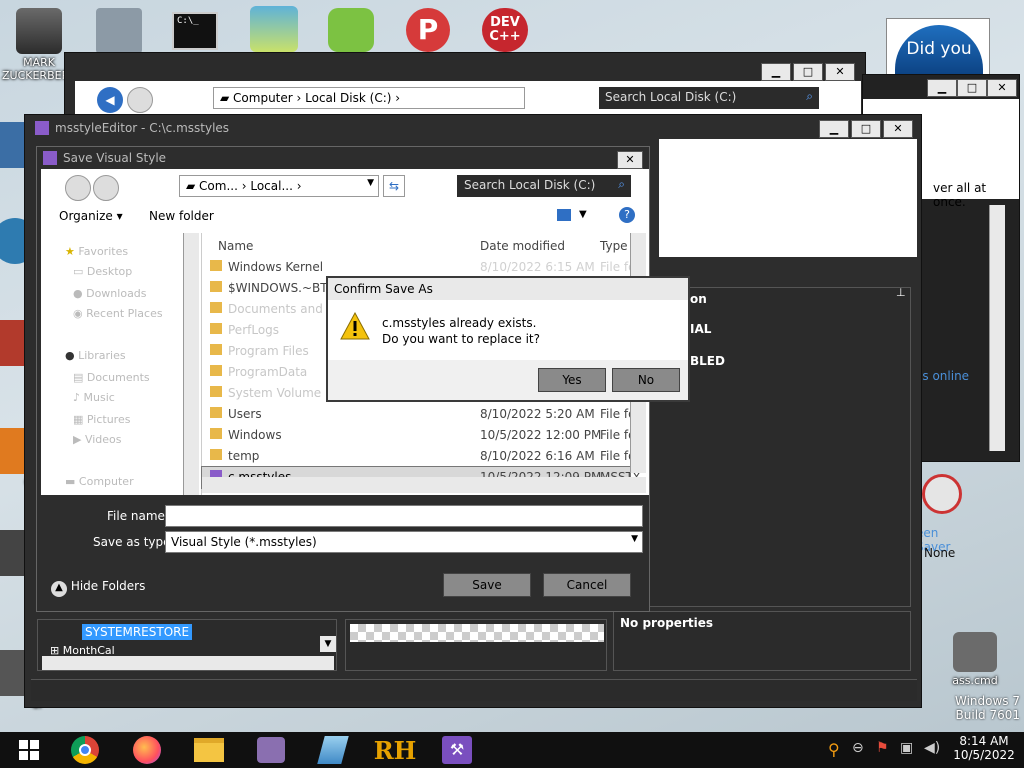 The height and width of the screenshot is (768, 1024). I want to click on list-horizontal-scrollbar, so click(424, 485).